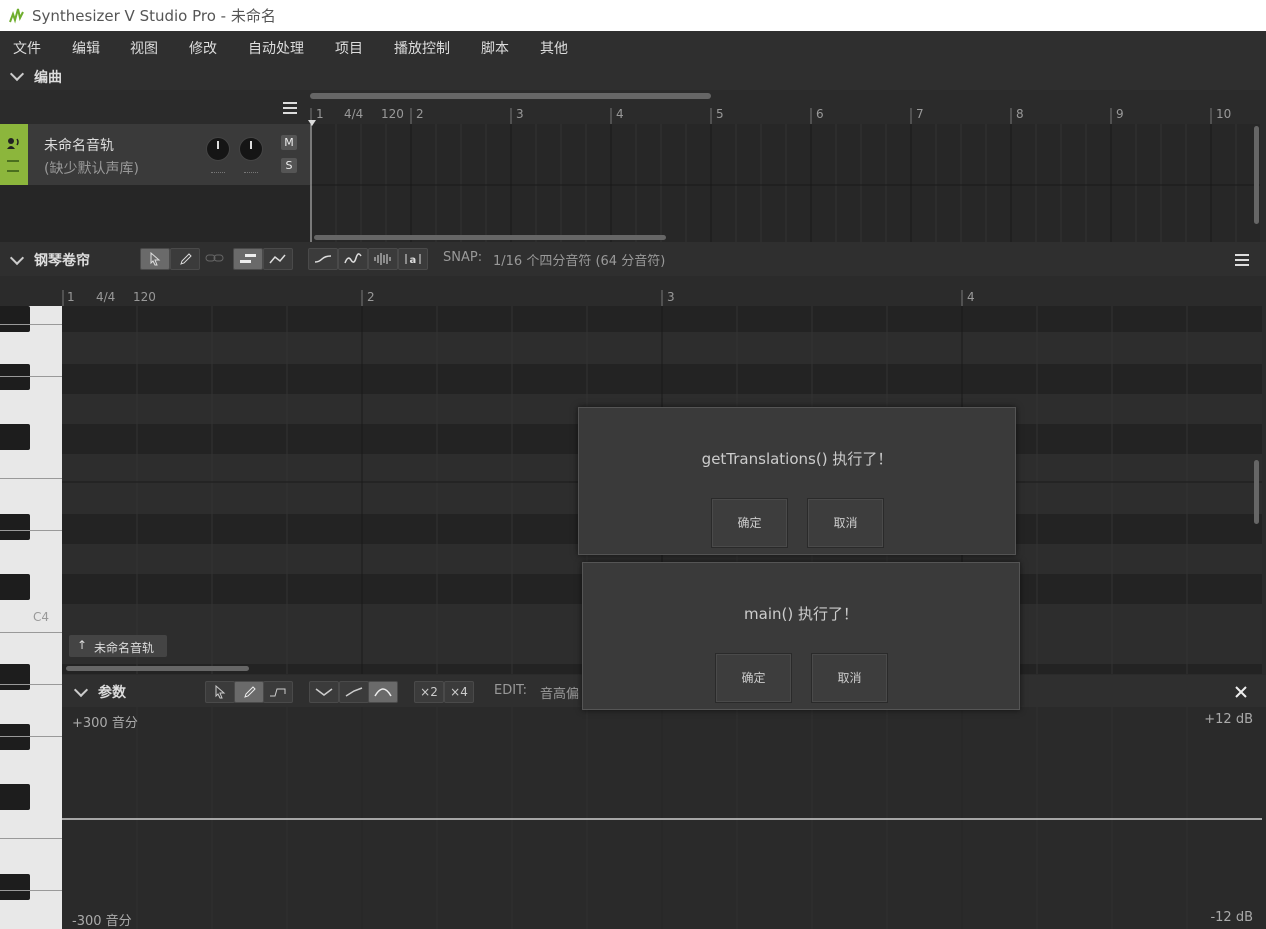  Describe the element at coordinates (785, 183) in the screenshot. I see `arrangement-grid` at that location.